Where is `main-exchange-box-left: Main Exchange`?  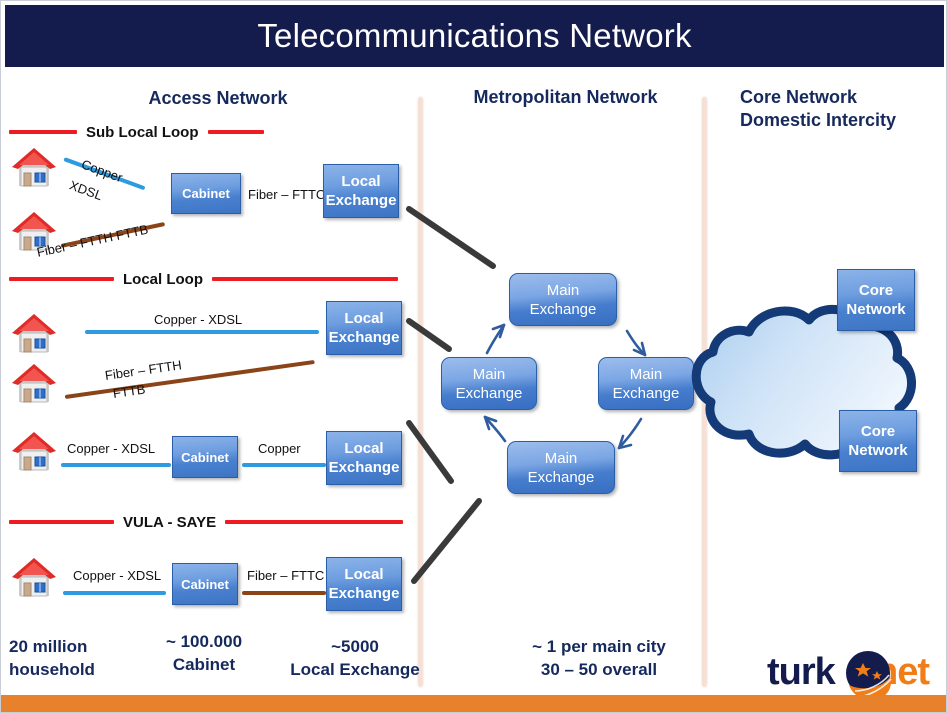
main-exchange-box-left: Main Exchange is located at coordinates (489, 383).